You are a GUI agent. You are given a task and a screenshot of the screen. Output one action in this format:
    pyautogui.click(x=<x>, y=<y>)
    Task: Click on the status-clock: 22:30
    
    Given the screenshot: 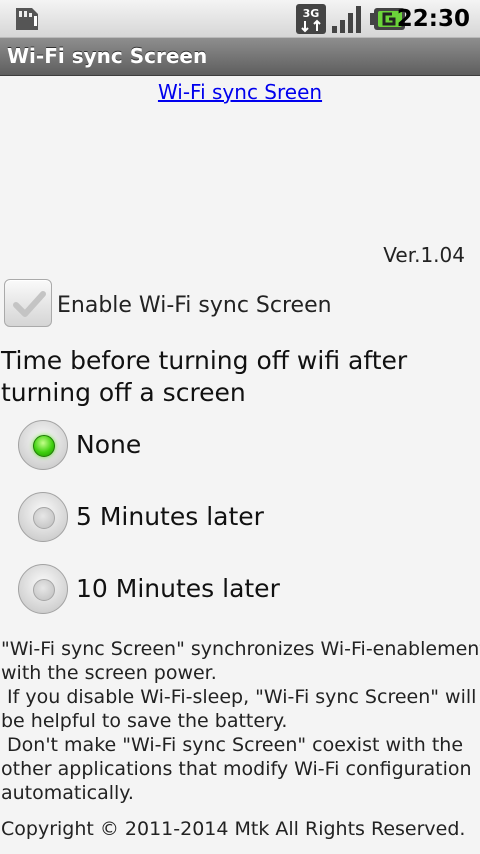 What is the action you would take?
    pyautogui.click(x=433, y=19)
    